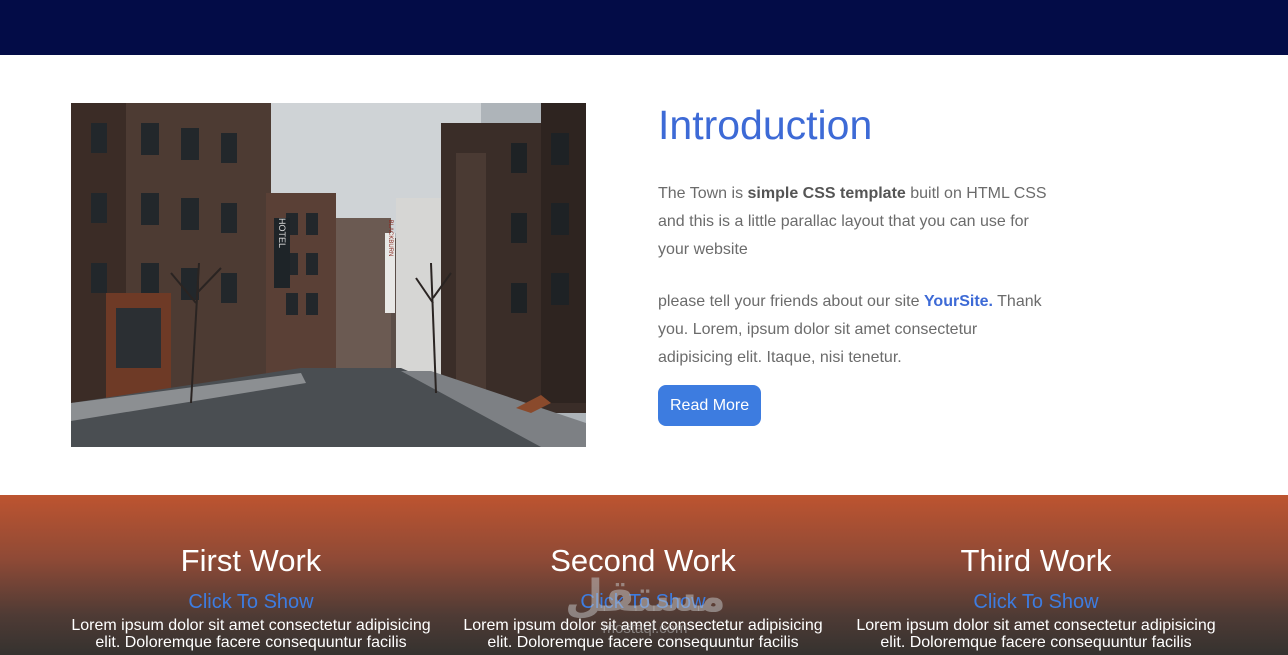 This screenshot has height=655, width=1288. What do you see at coordinates (390, 238) in the screenshot?
I see `blackburn-sign: BLACKBURN` at bounding box center [390, 238].